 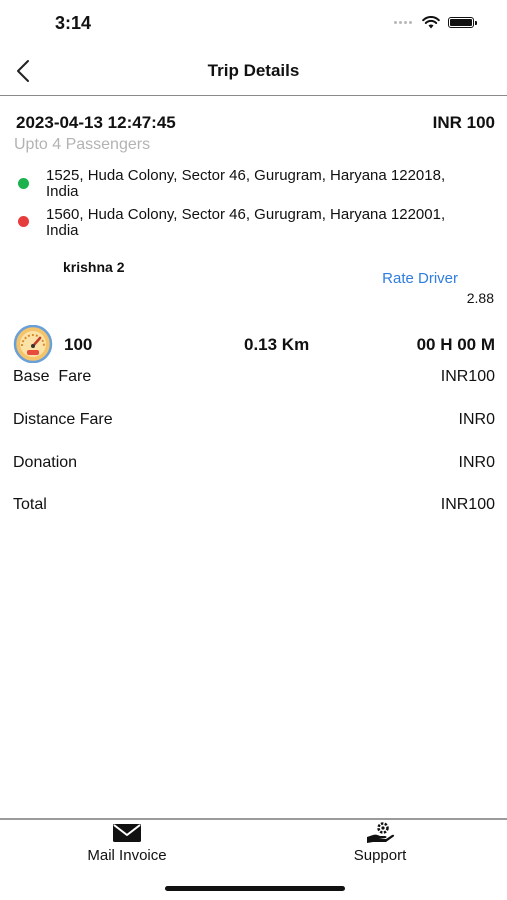 What do you see at coordinates (480, 298) in the screenshot?
I see `driver-rating: 2.88` at bounding box center [480, 298].